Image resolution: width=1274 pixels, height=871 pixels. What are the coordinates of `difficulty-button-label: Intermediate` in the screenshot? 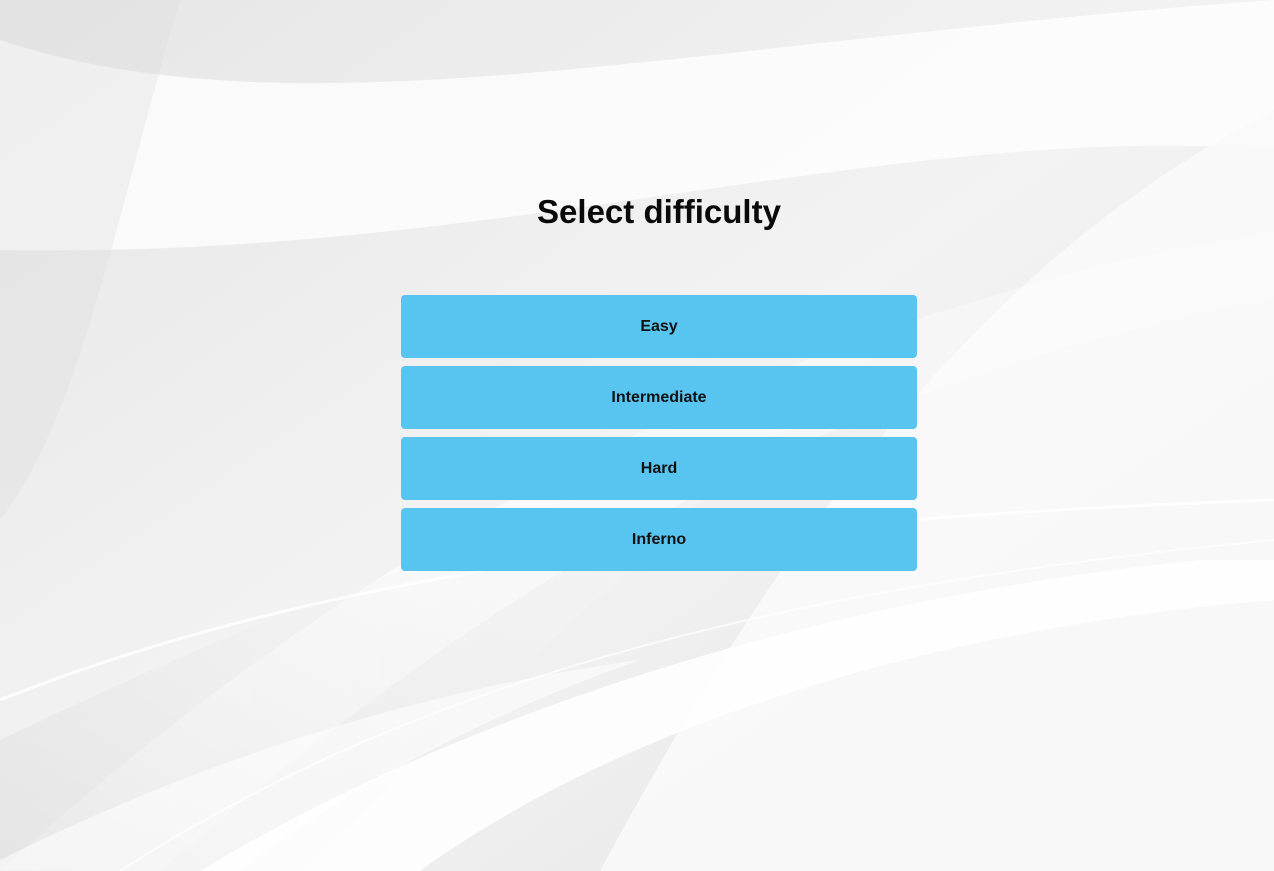 It's located at (659, 397).